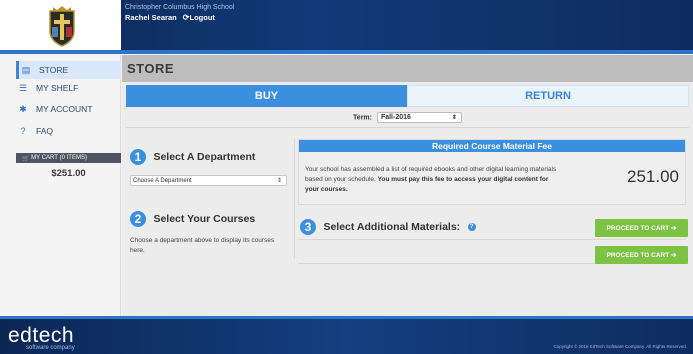 This screenshot has height=354, width=693. What do you see at coordinates (180, 7) in the screenshot?
I see `school-name: Christopher Columbus High School` at bounding box center [180, 7].